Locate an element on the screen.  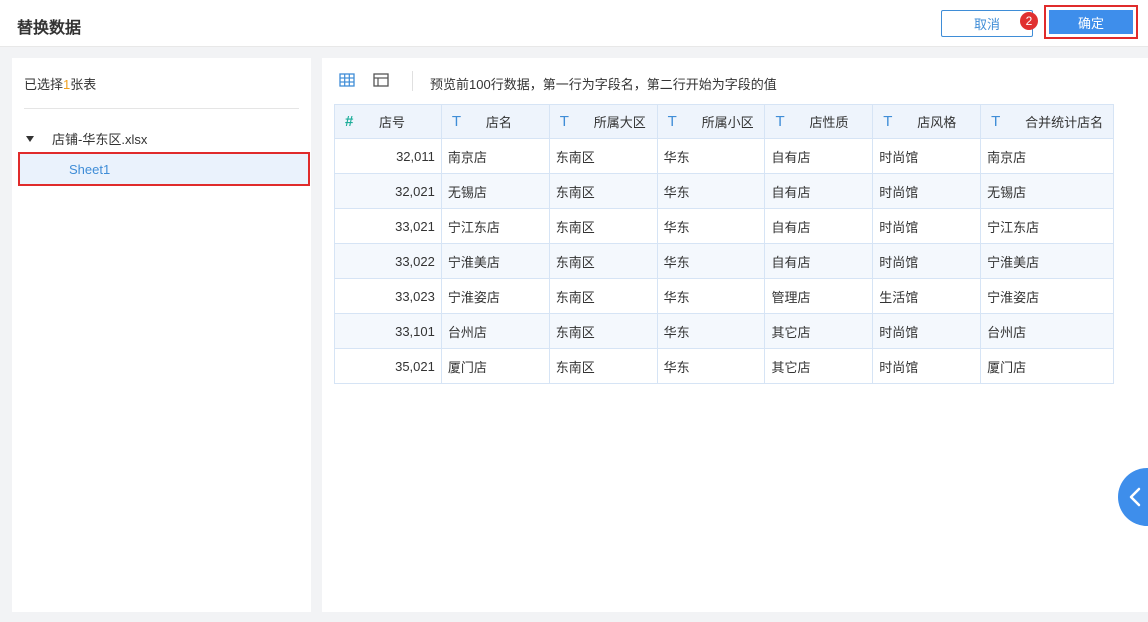
sheet-item: Sheet1 is located at coordinates (164, 169).